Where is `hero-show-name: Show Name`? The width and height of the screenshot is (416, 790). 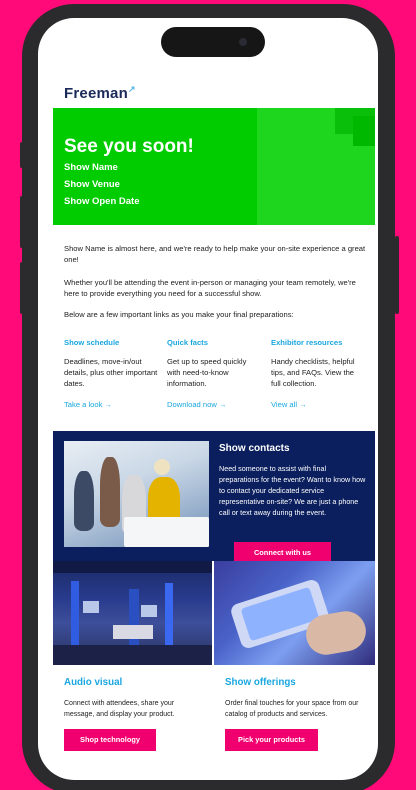 hero-show-name: Show Name is located at coordinates (91, 167).